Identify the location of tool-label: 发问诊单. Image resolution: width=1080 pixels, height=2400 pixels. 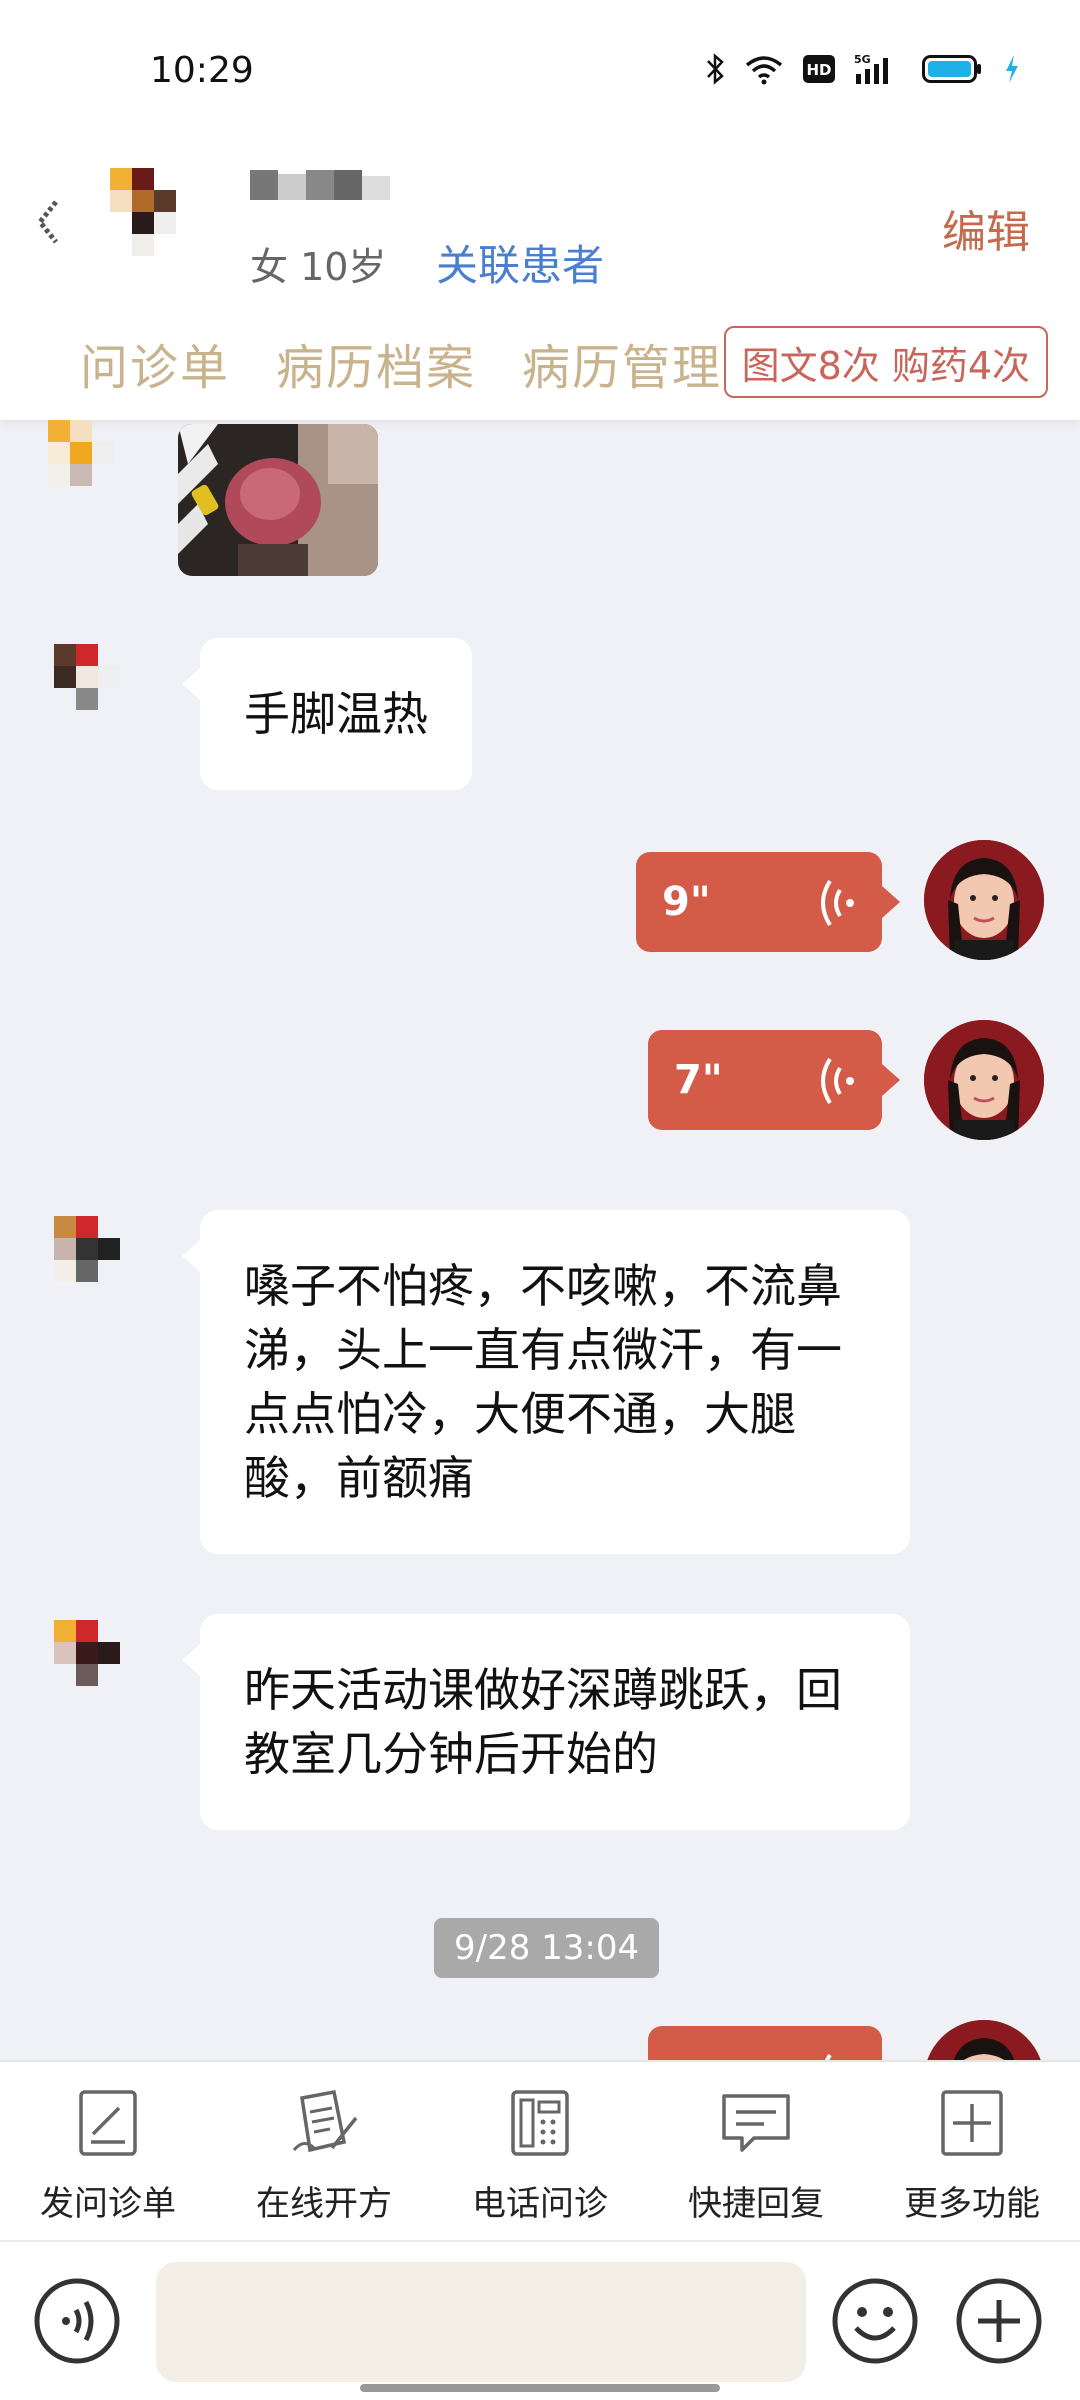
(108, 2204).